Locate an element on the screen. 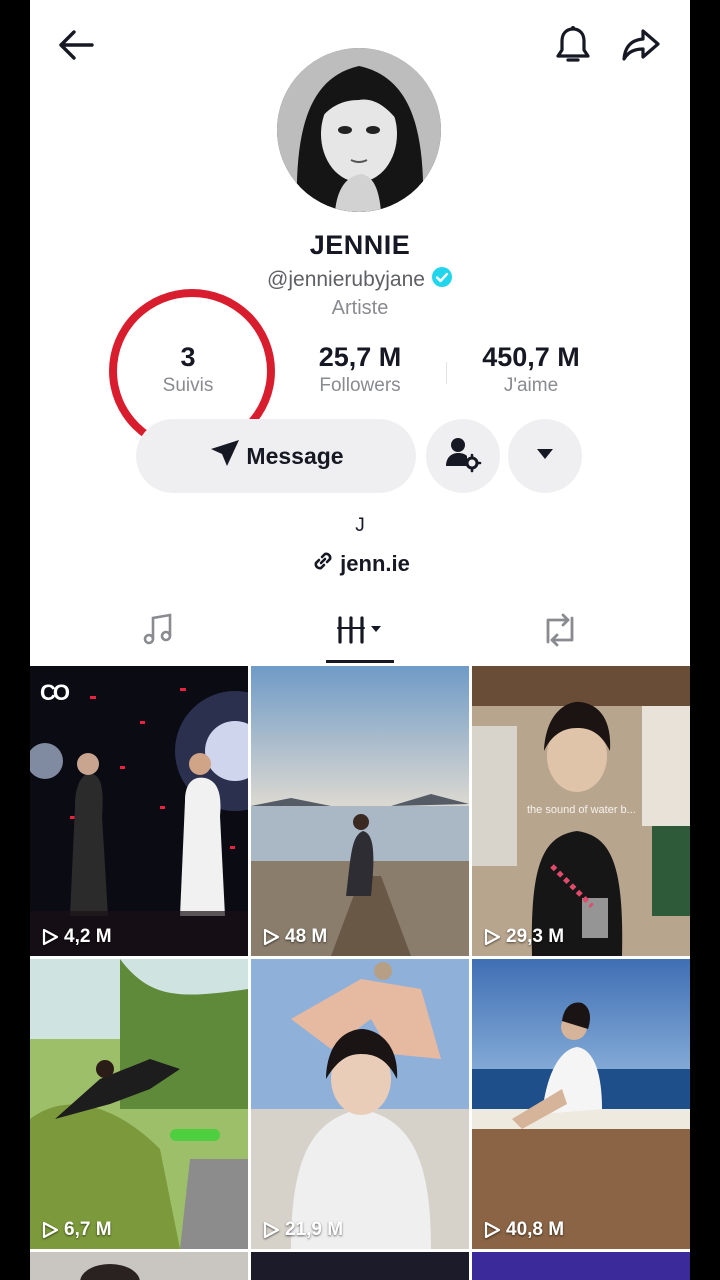  view-count: 21,9 M is located at coordinates (302, 1230).